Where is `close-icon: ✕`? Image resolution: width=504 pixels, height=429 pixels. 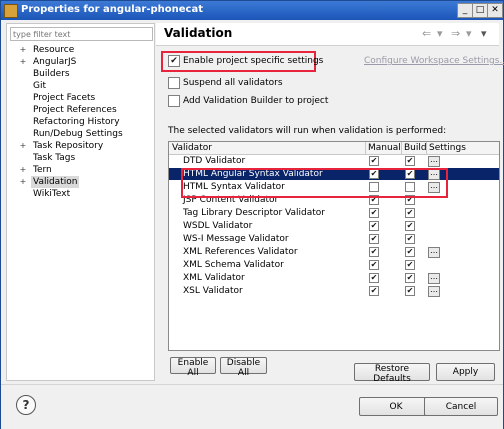
close-icon: ✕ is located at coordinates (495, 10).